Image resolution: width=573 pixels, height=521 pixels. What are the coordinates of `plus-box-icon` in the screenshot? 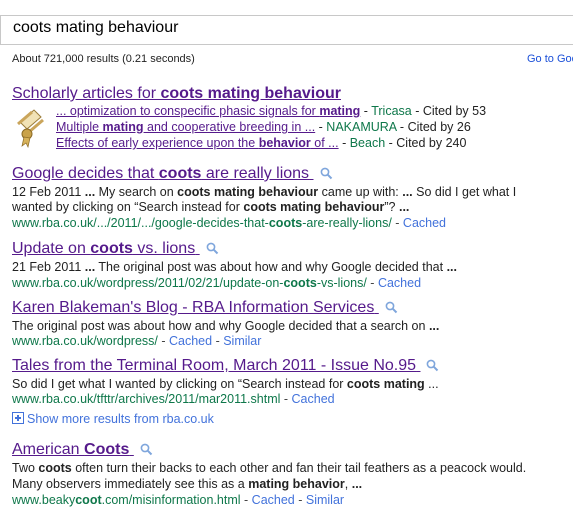 It's located at (18, 418).